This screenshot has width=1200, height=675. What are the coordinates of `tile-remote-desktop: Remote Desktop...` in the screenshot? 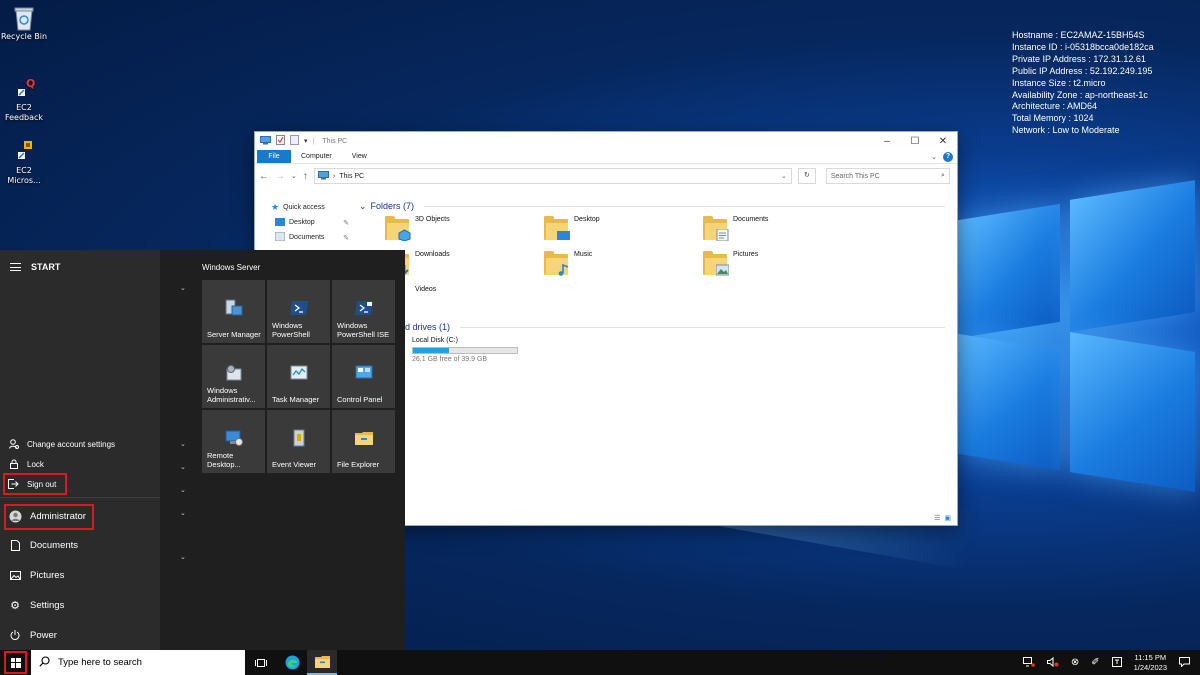 It's located at (233, 441).